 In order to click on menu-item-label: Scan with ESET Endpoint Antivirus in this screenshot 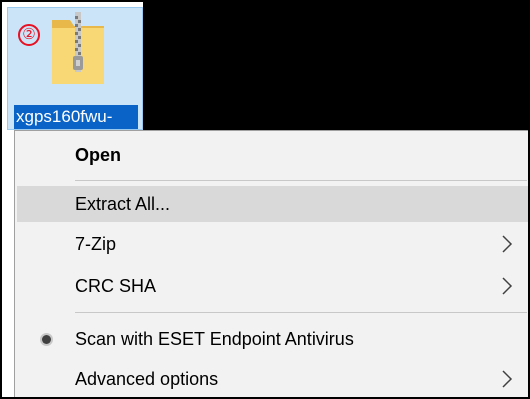, I will do `click(214, 339)`.